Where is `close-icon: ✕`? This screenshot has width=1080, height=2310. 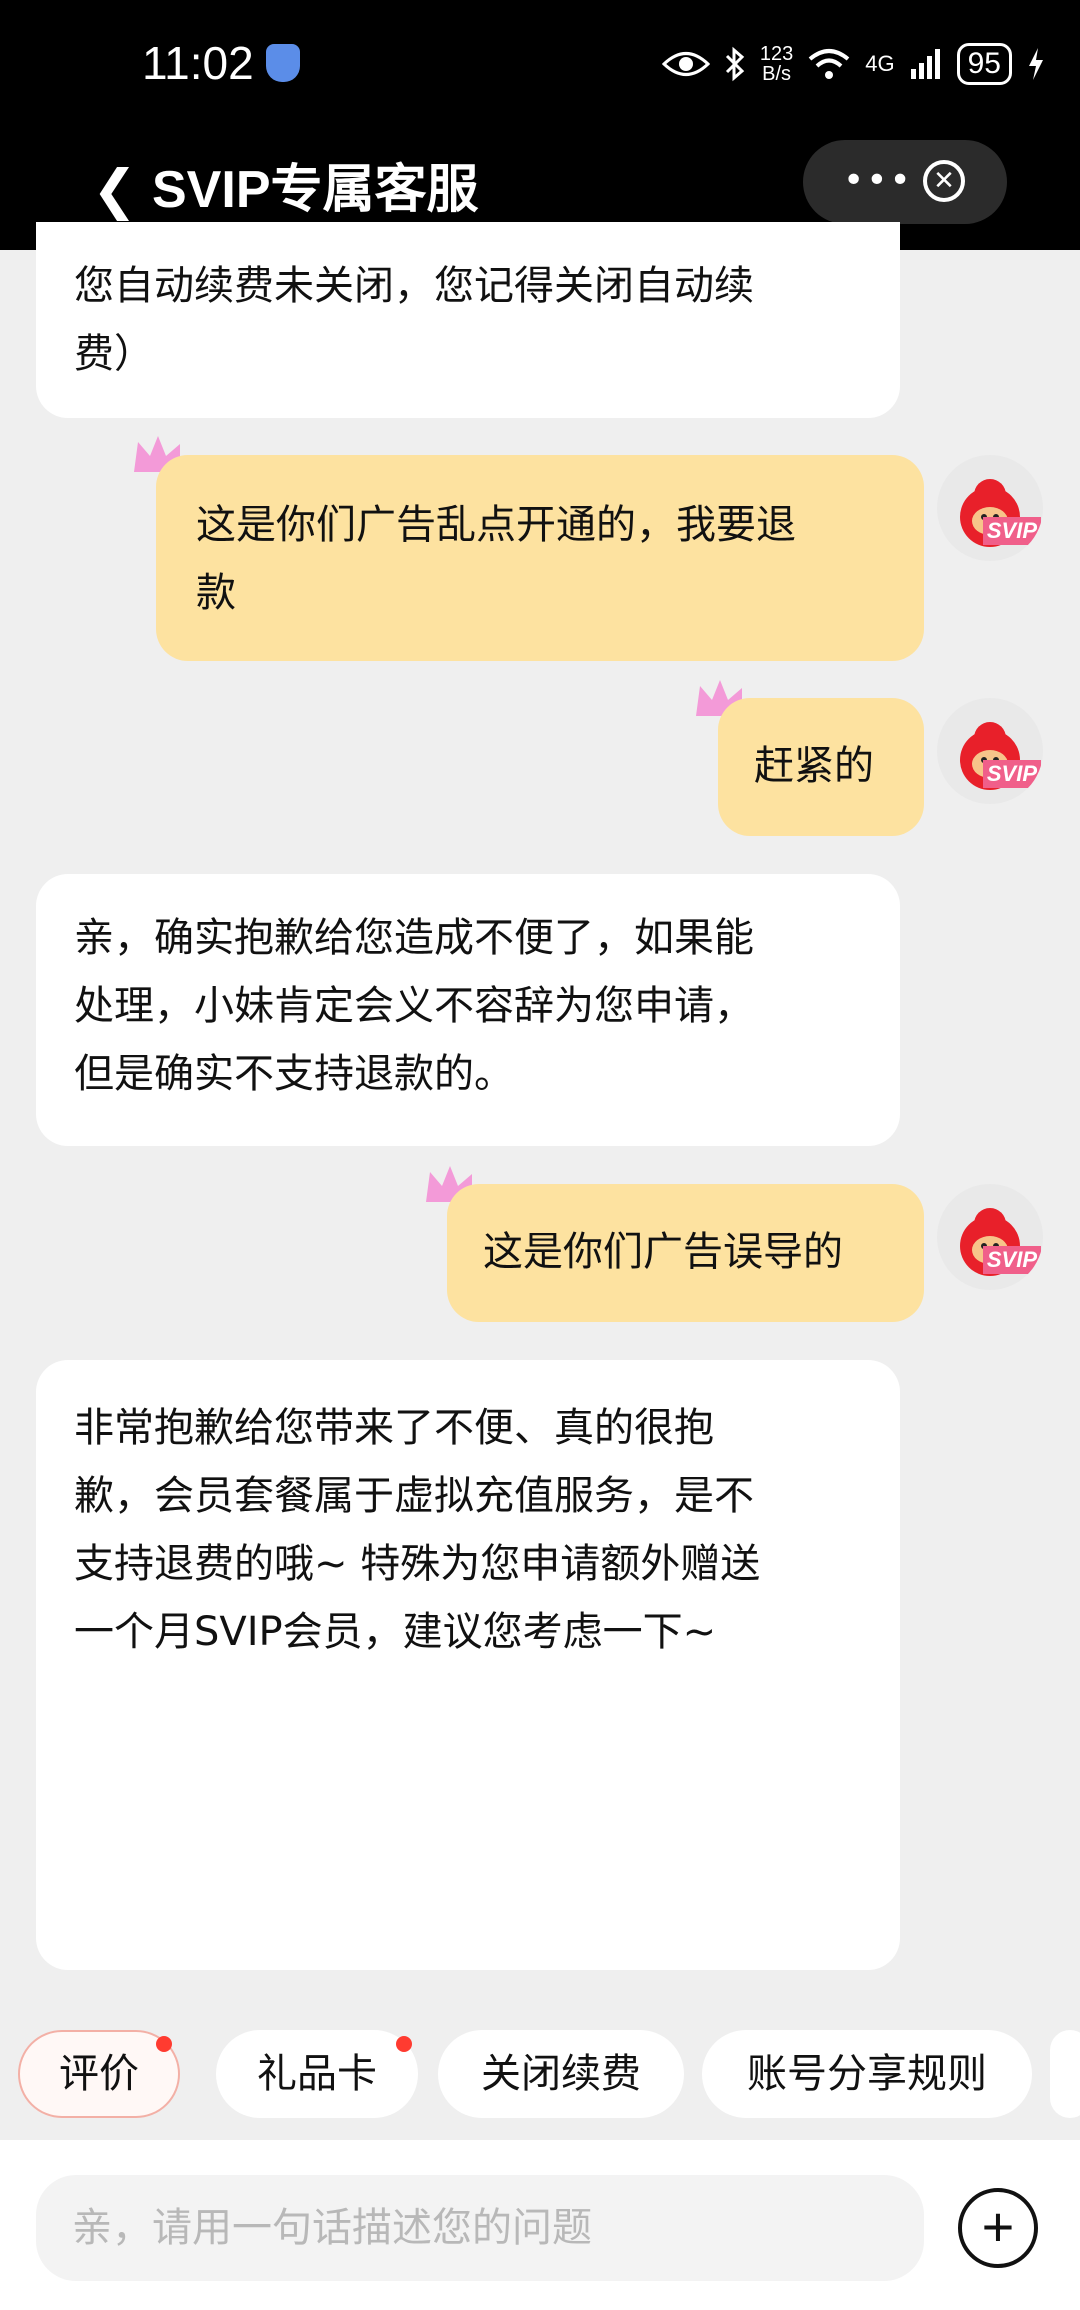 close-icon: ✕ is located at coordinates (944, 181).